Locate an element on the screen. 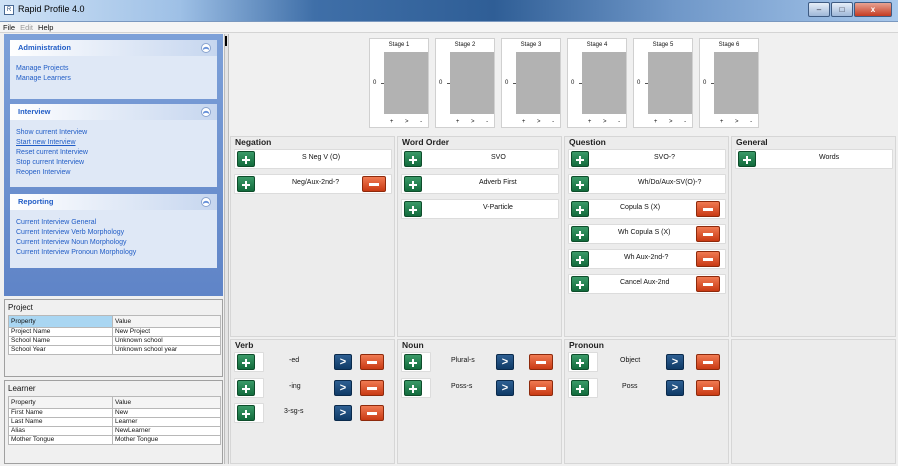  menu-file: File is located at coordinates (9, 27).